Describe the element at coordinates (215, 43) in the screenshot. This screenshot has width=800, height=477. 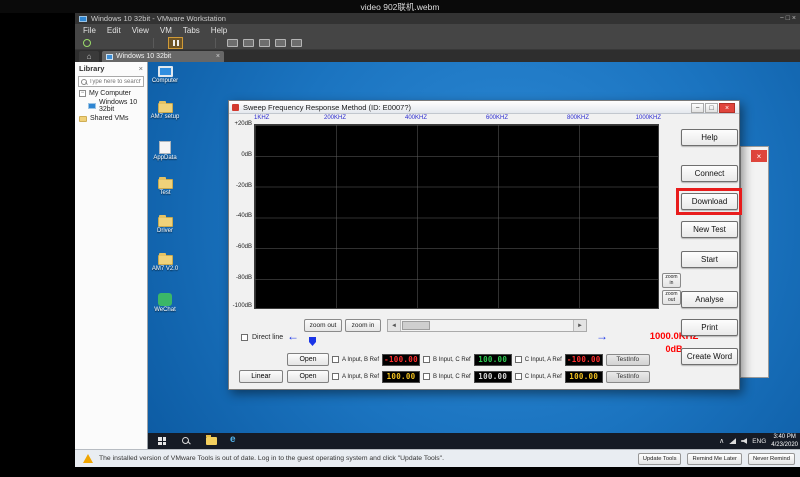
I see `toolbar-separator` at that location.